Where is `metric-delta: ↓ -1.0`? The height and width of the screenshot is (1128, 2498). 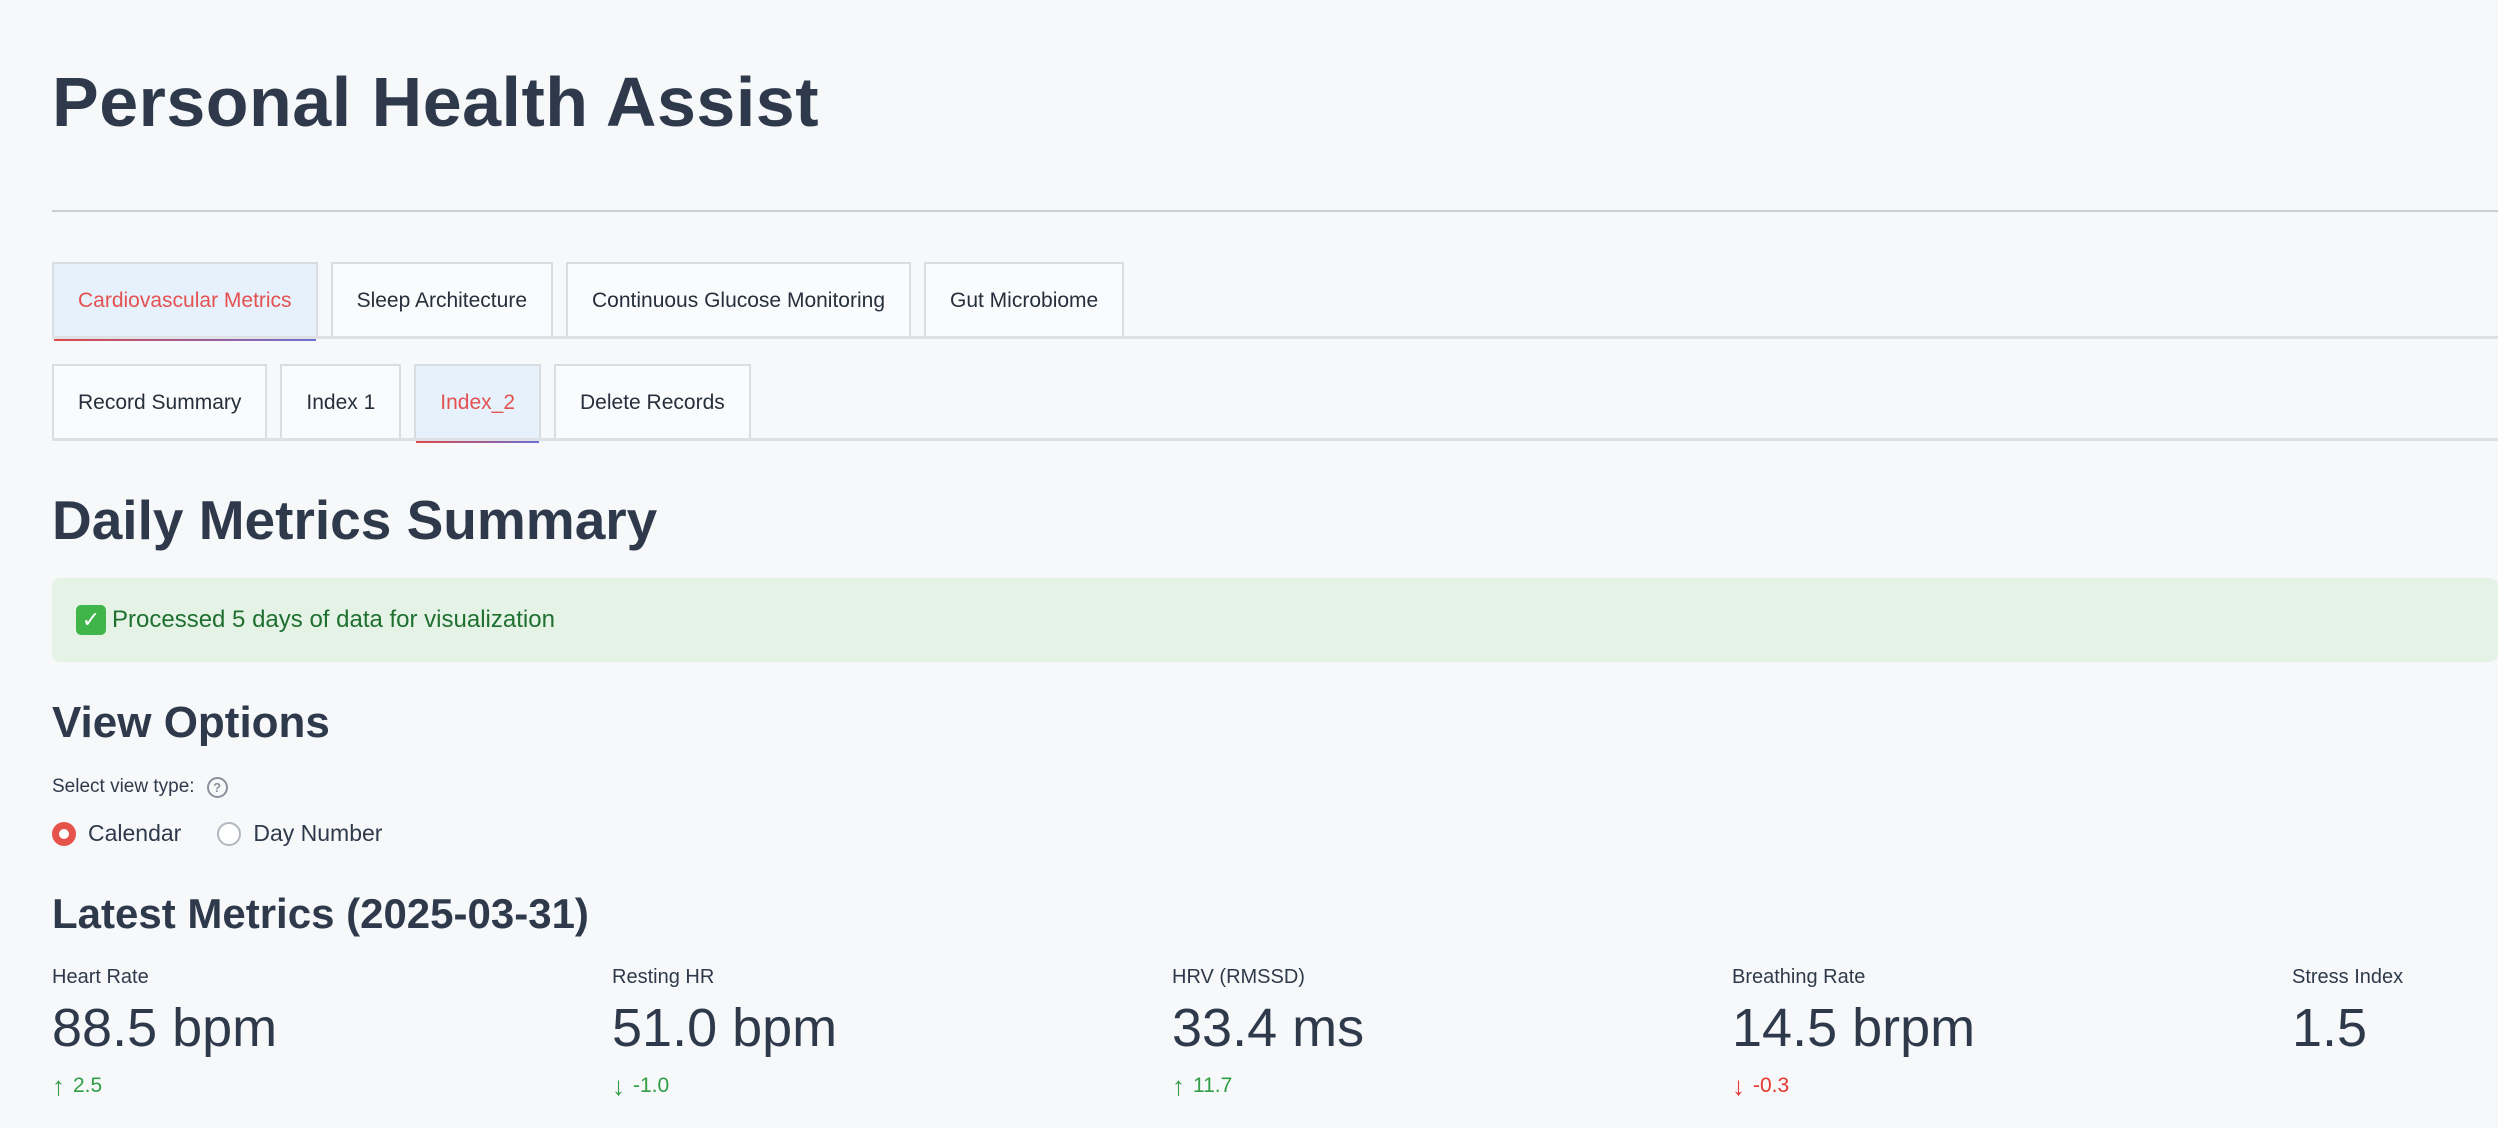
metric-delta: ↓ -1.0 is located at coordinates (724, 1086).